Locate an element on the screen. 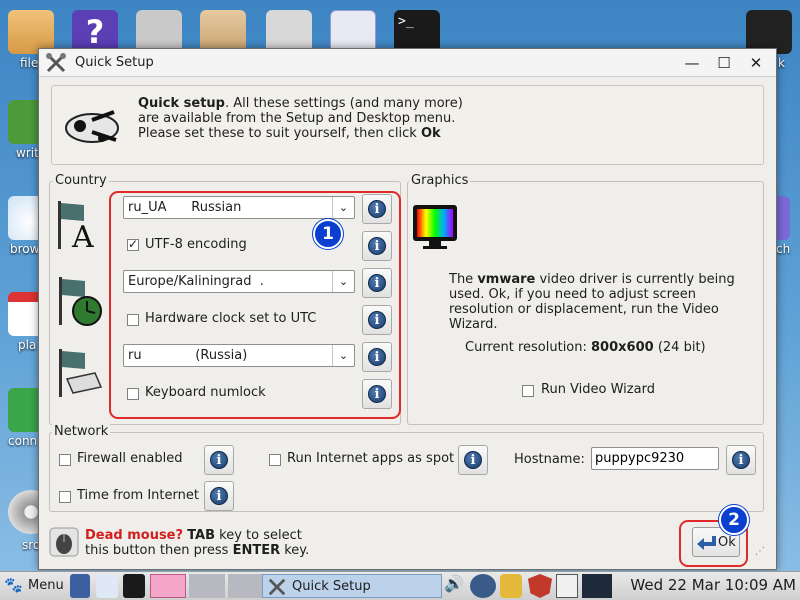 The height and width of the screenshot is (600, 800). firewall-checkbox is located at coordinates (65, 460).